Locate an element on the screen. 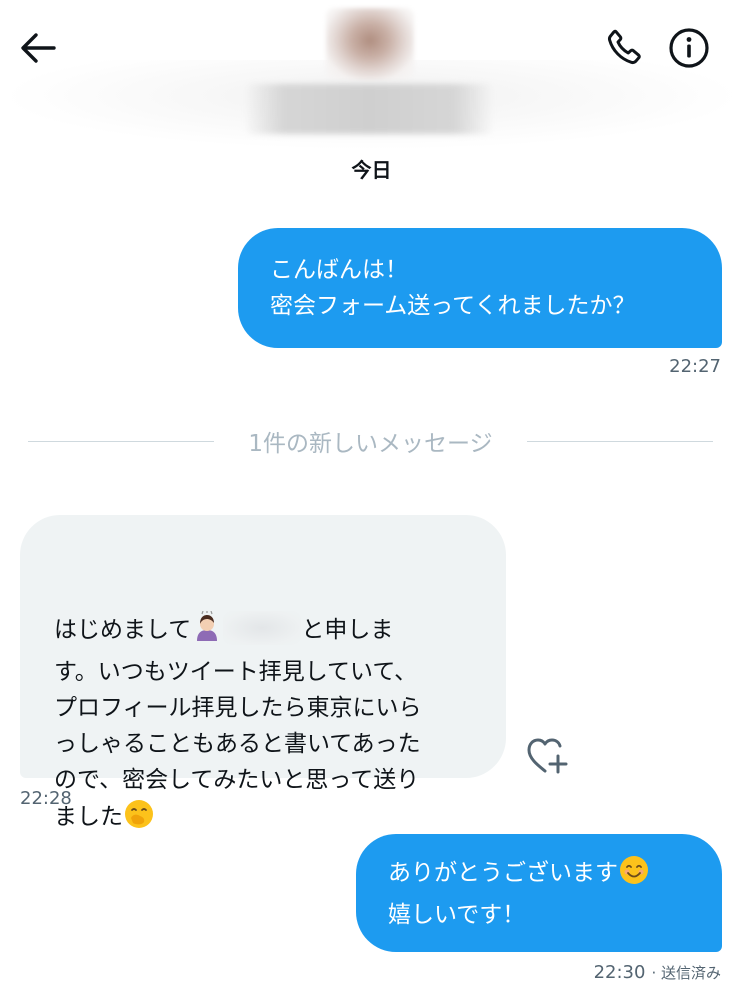 The height and width of the screenshot is (993, 743). call-button is located at coordinates (625, 47).